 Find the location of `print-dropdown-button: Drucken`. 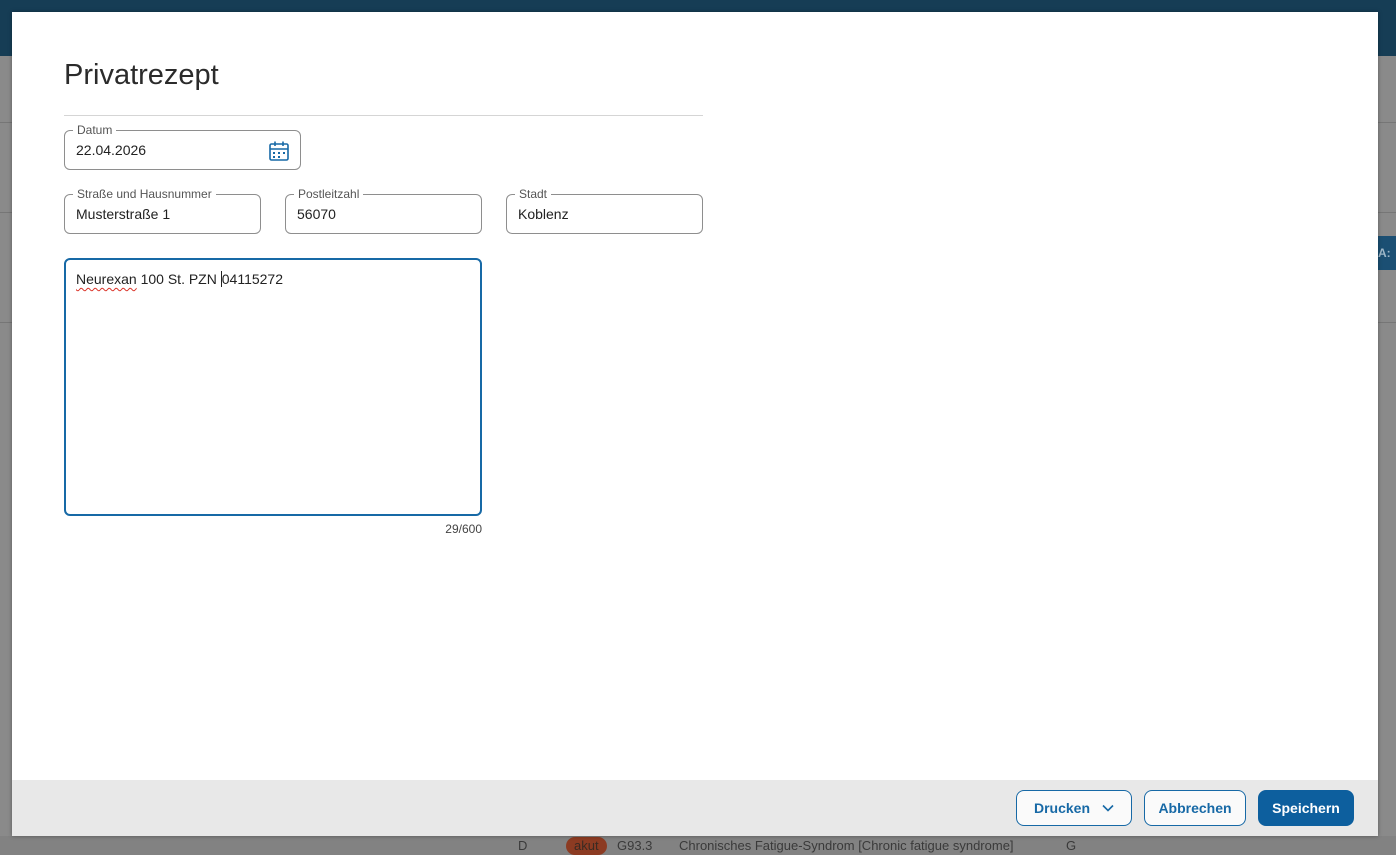

print-dropdown-button: Drucken is located at coordinates (1074, 808).